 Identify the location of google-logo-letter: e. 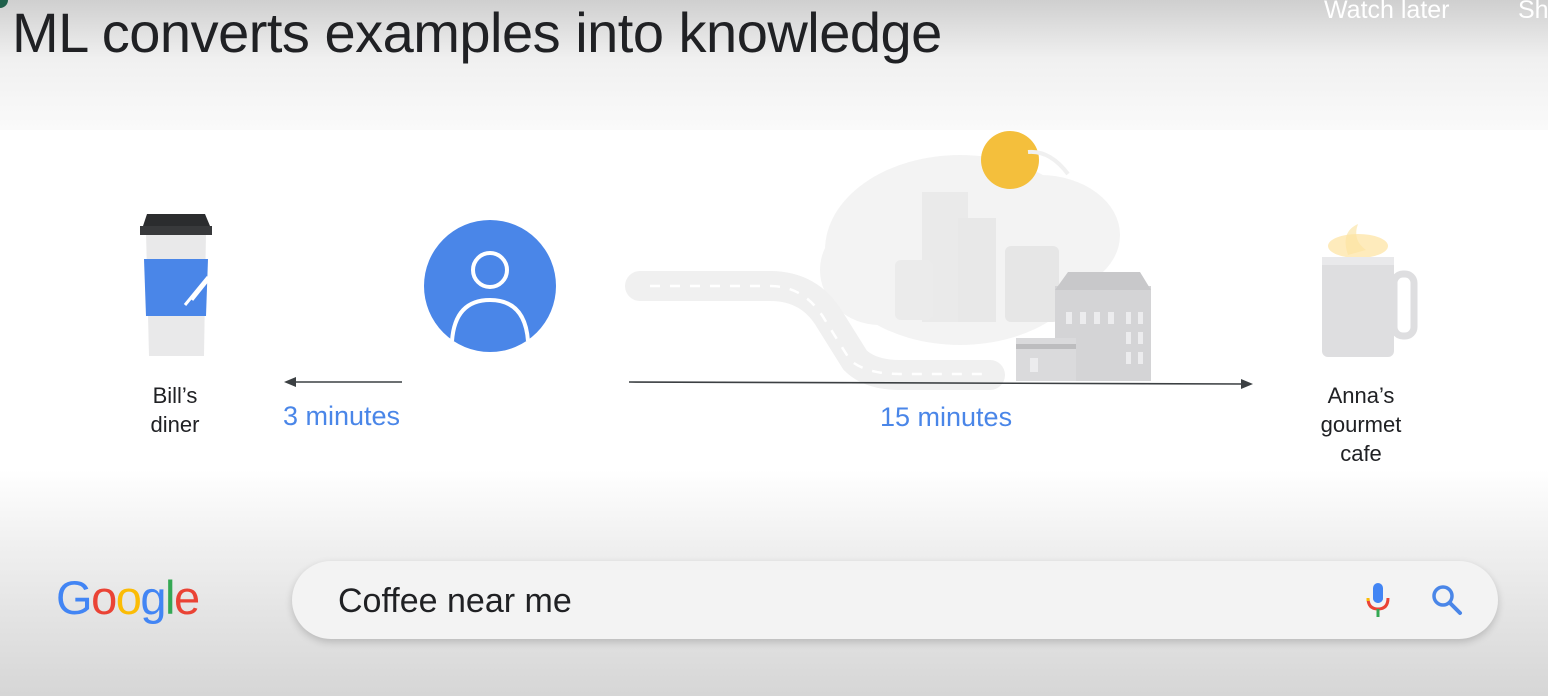
(186, 597).